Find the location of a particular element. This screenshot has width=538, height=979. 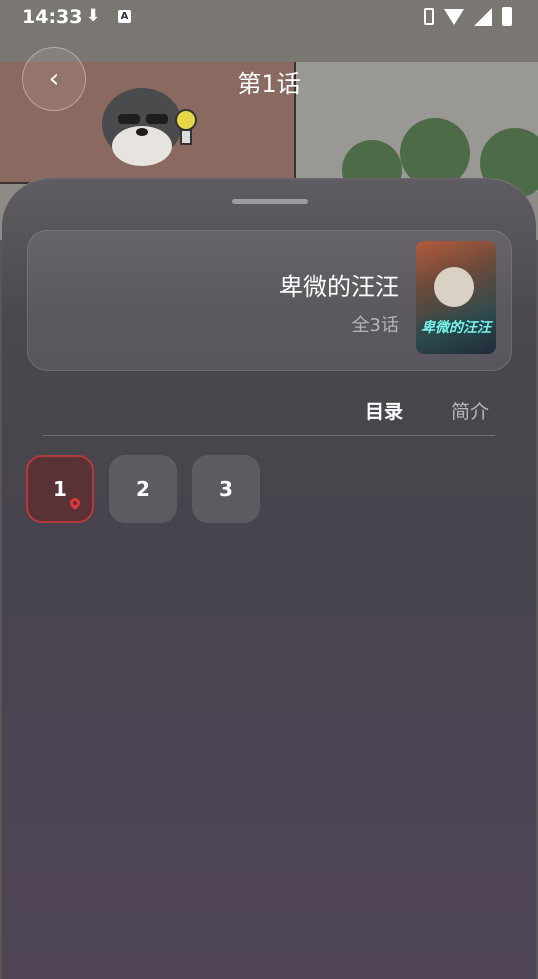

tab-synopsis: 简介 is located at coordinates (470, 410).